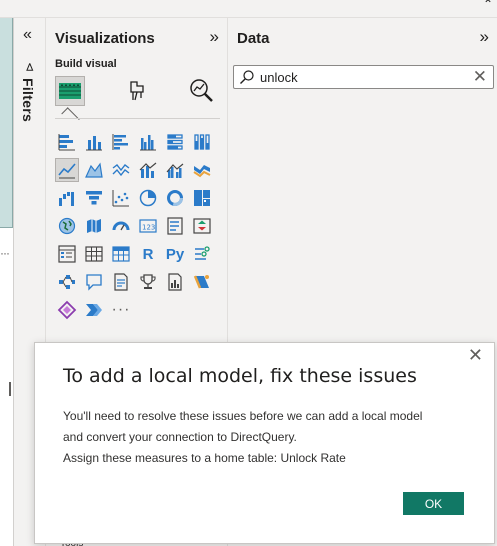 This screenshot has height=546, width=497. I want to click on funnel-chart-icon, so click(94, 198).